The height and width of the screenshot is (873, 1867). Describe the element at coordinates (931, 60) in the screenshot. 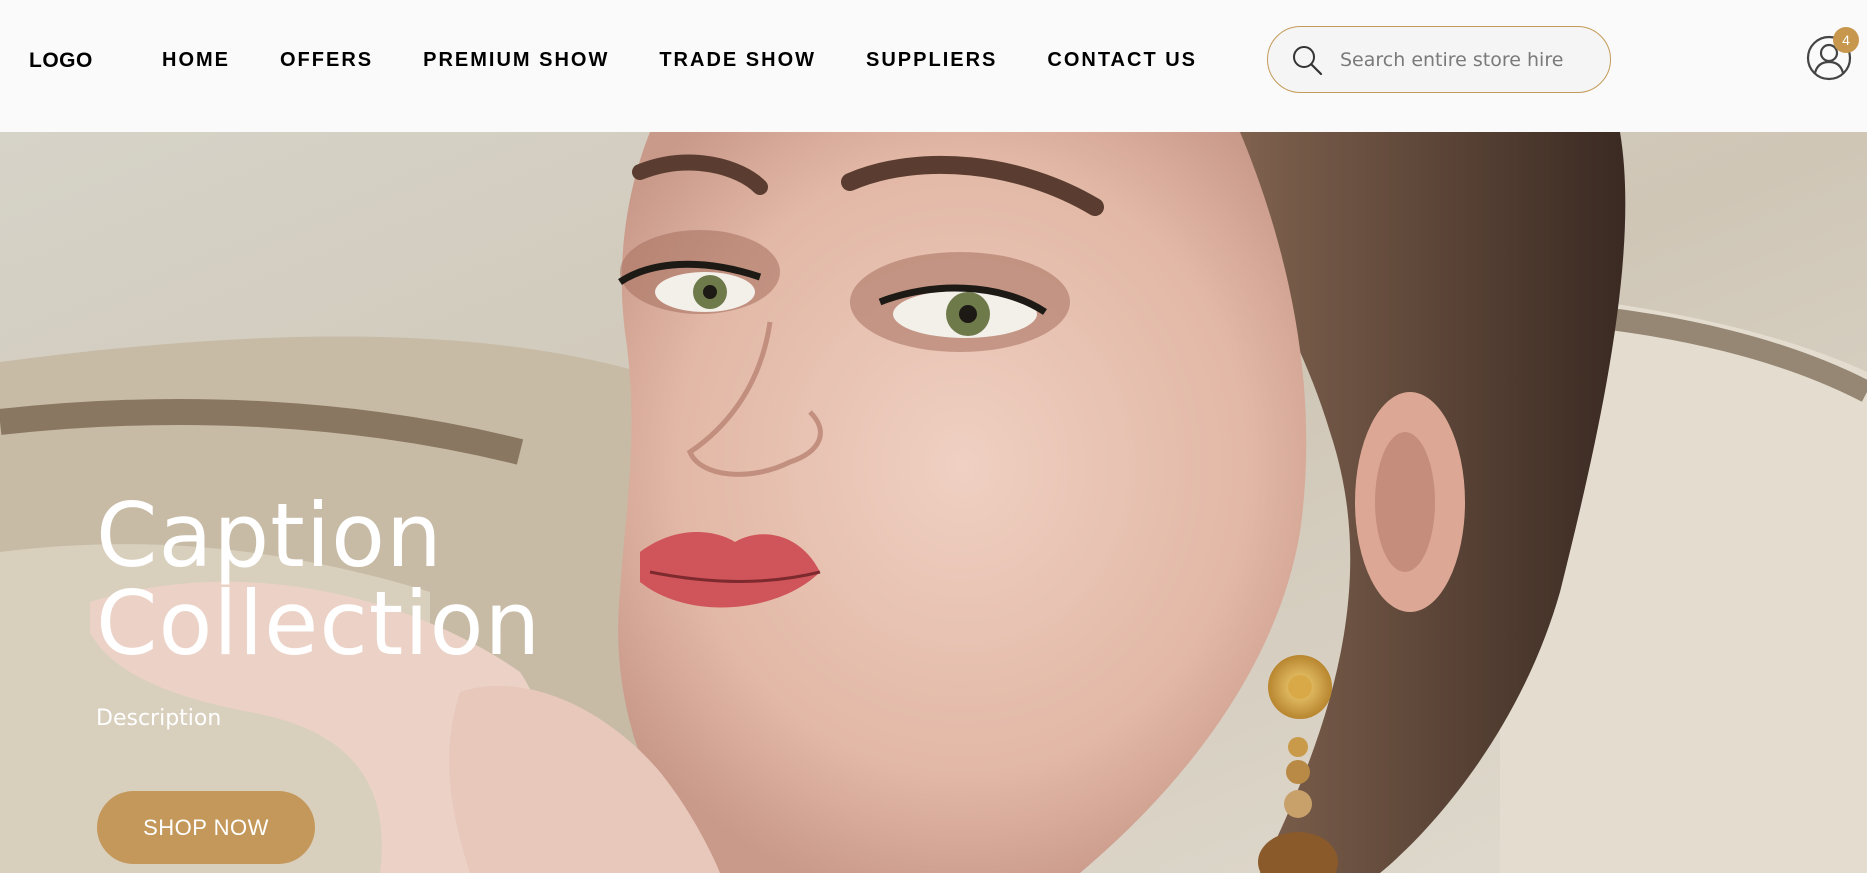

I see `nav-suppliers: SUPPLIERS` at that location.